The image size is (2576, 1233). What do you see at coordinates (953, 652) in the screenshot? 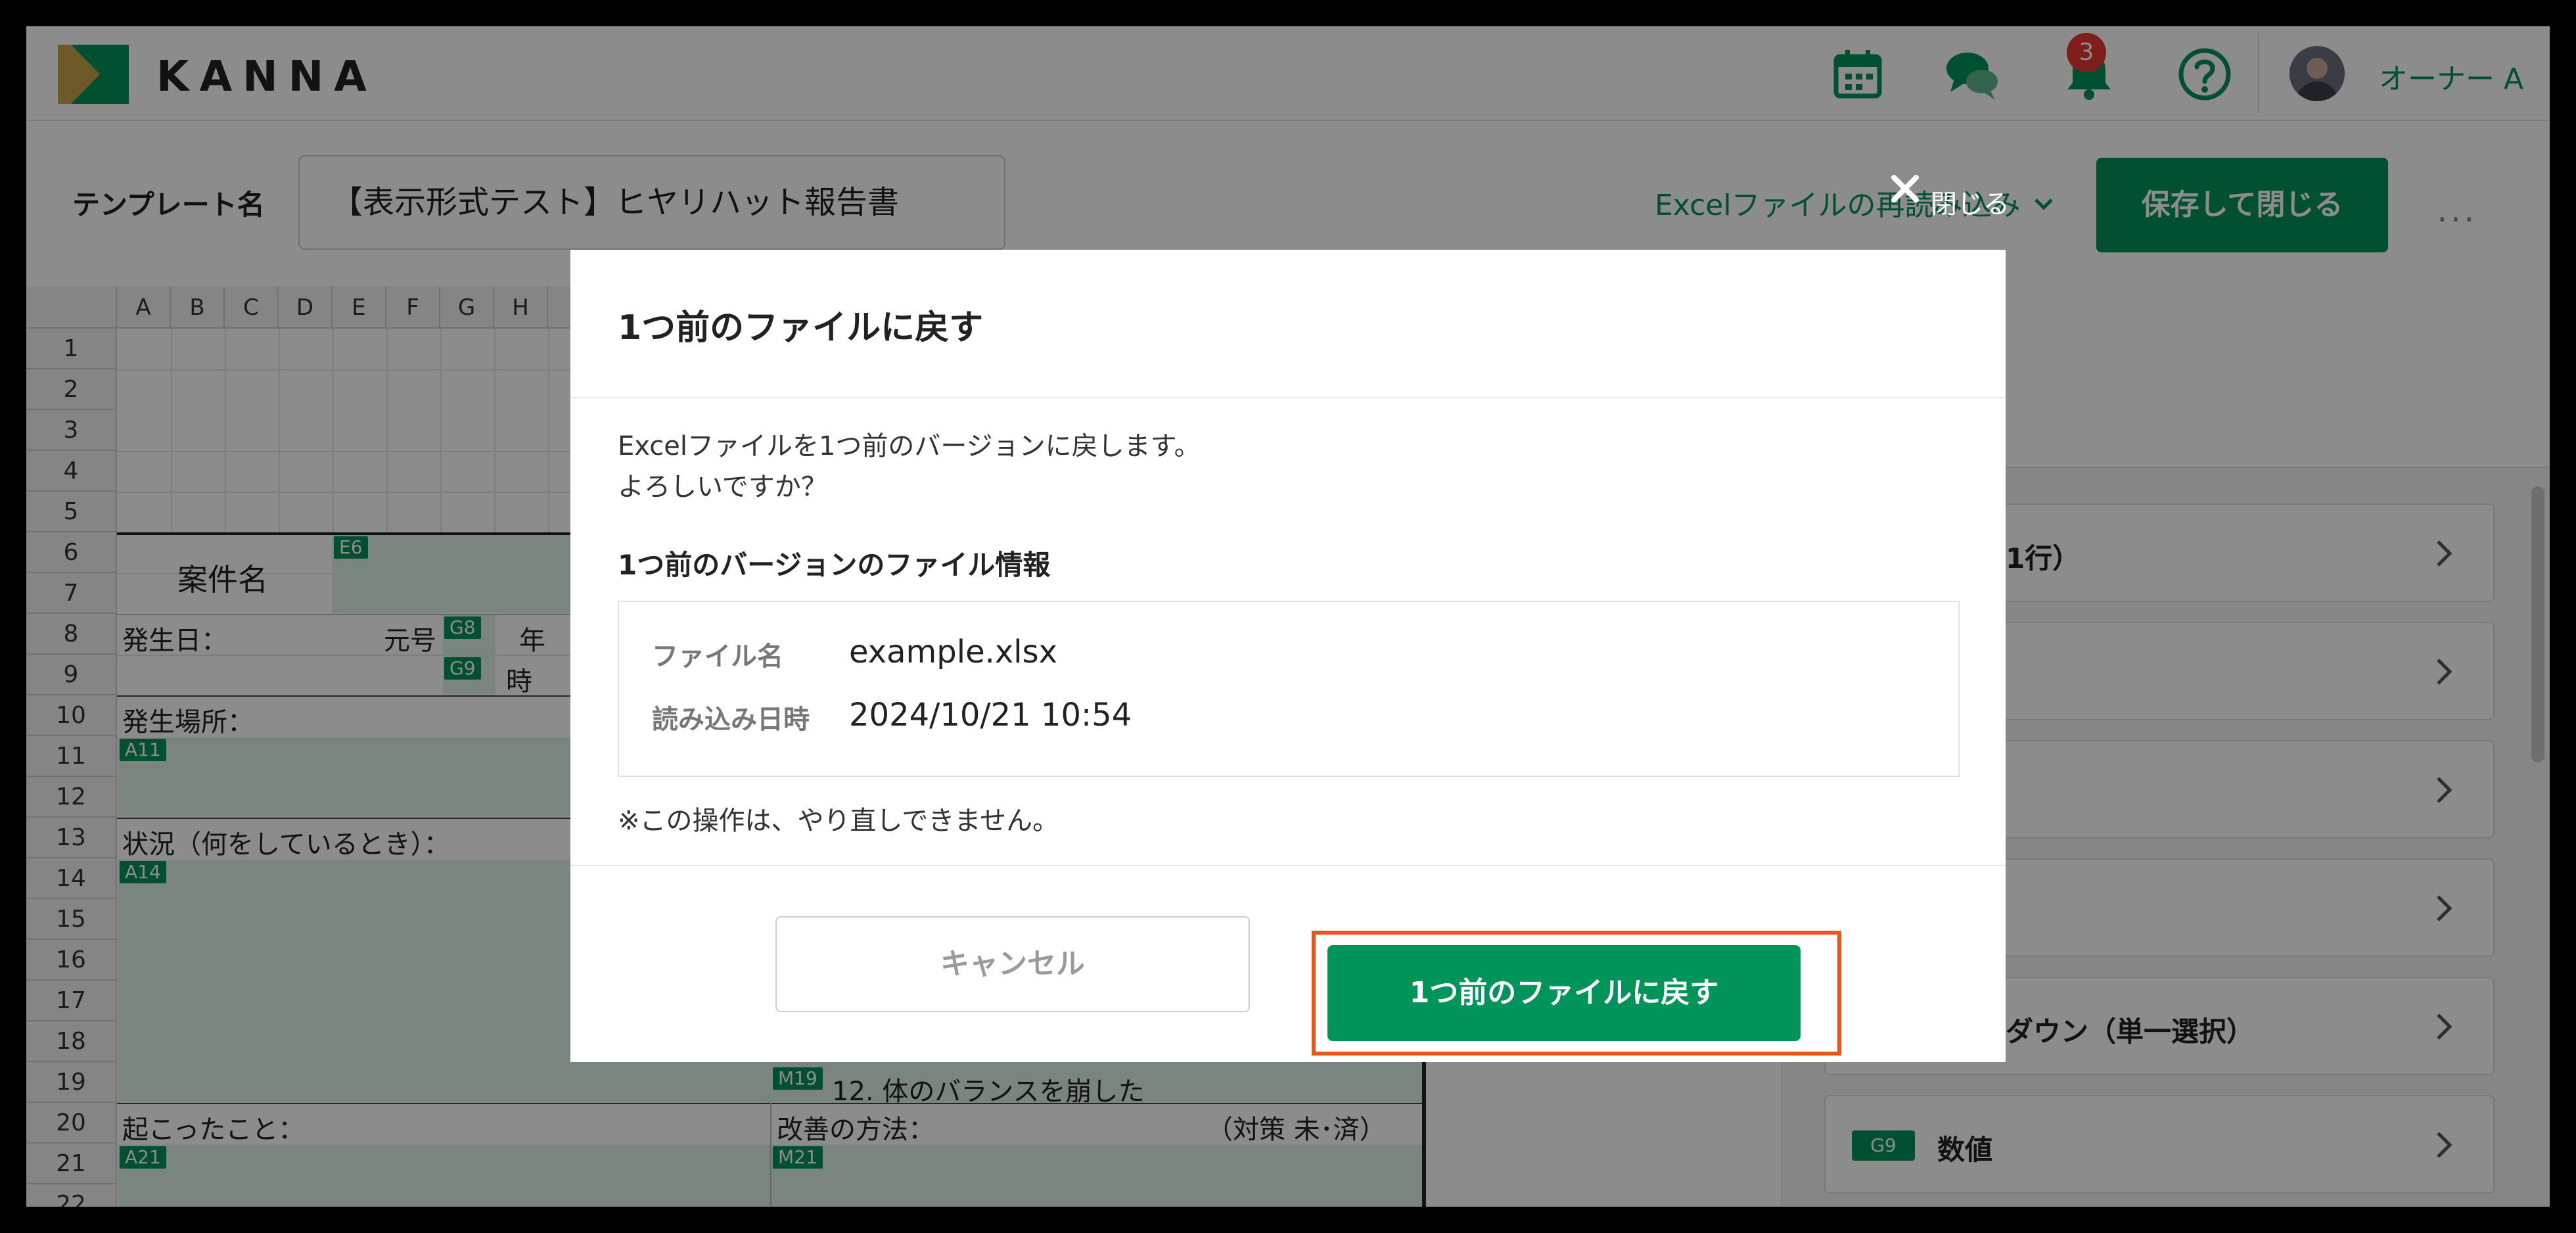
I see `file-name-value: example.xlsx` at bounding box center [953, 652].